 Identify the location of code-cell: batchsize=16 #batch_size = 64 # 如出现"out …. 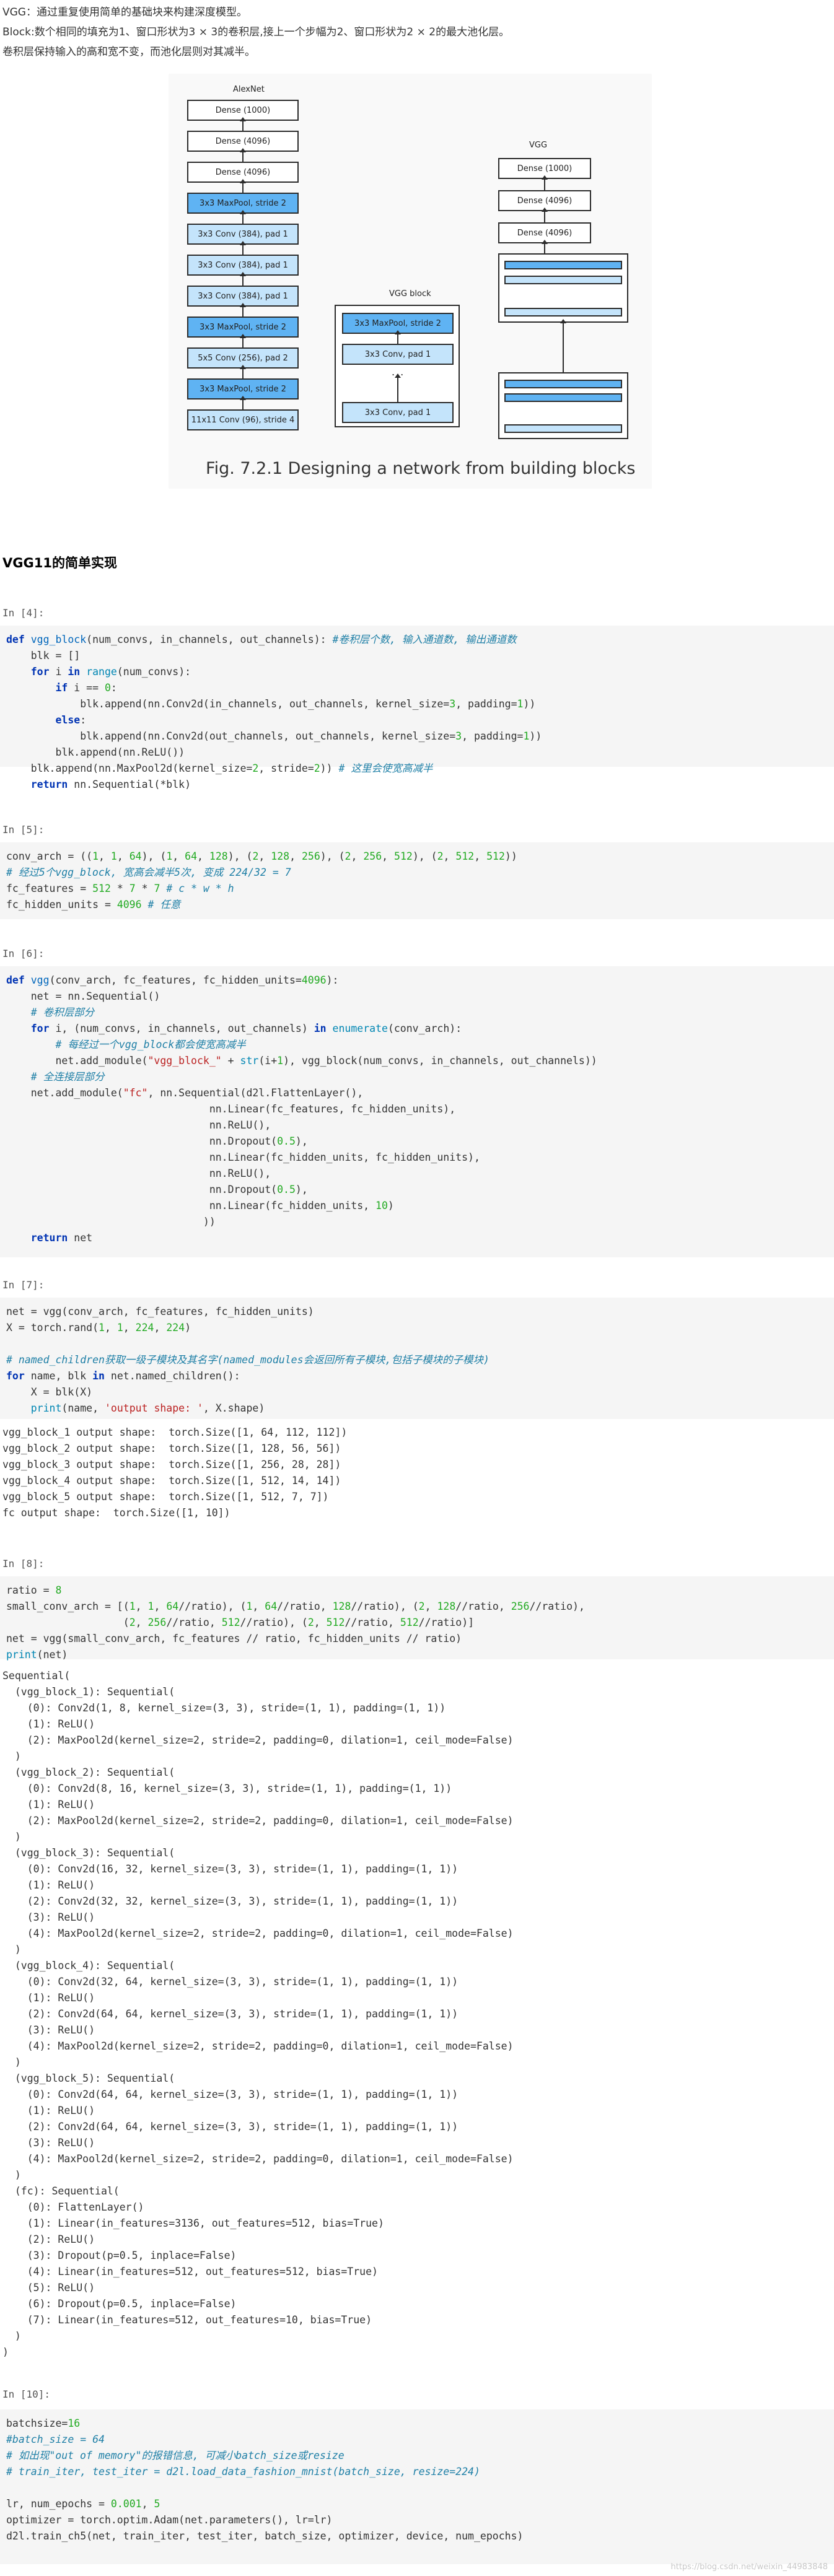
(417, 2486).